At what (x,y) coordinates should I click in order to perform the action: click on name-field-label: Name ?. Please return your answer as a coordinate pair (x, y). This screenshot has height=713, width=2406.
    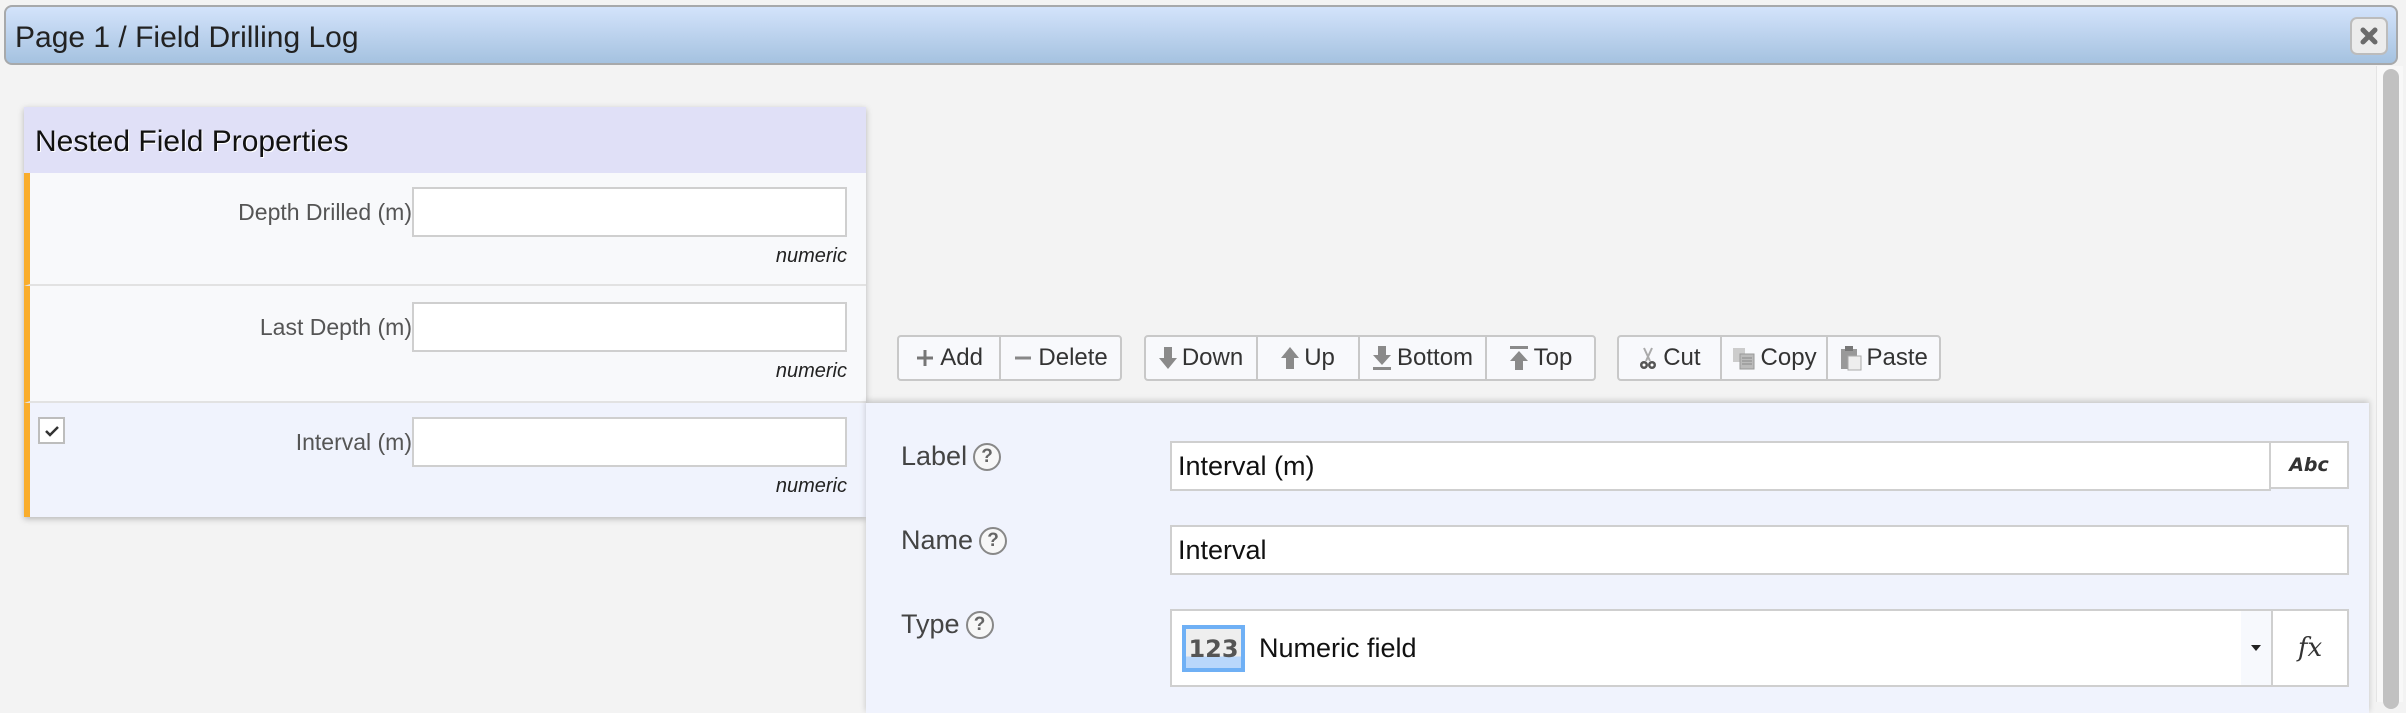
    Looking at the image, I should click on (954, 540).